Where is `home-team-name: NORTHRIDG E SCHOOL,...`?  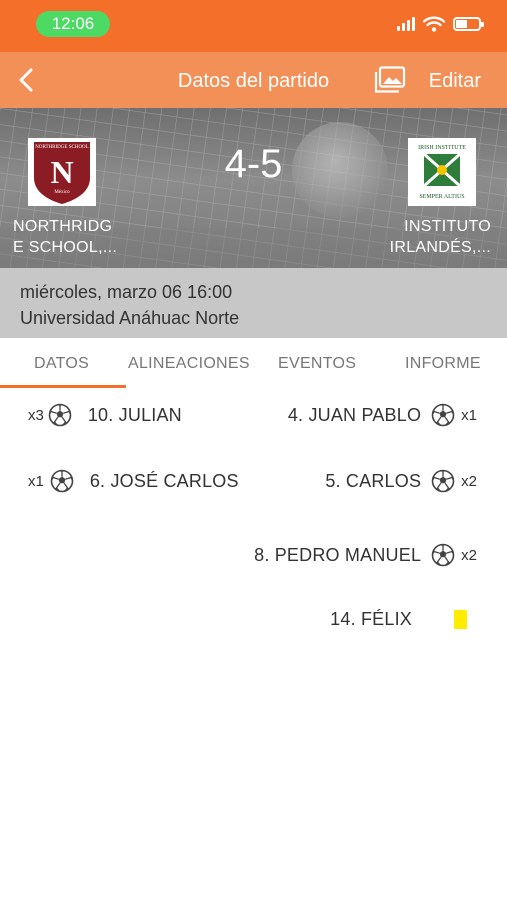 home-team-name: NORTHRIDG E SCHOOL,... is located at coordinates (65, 237).